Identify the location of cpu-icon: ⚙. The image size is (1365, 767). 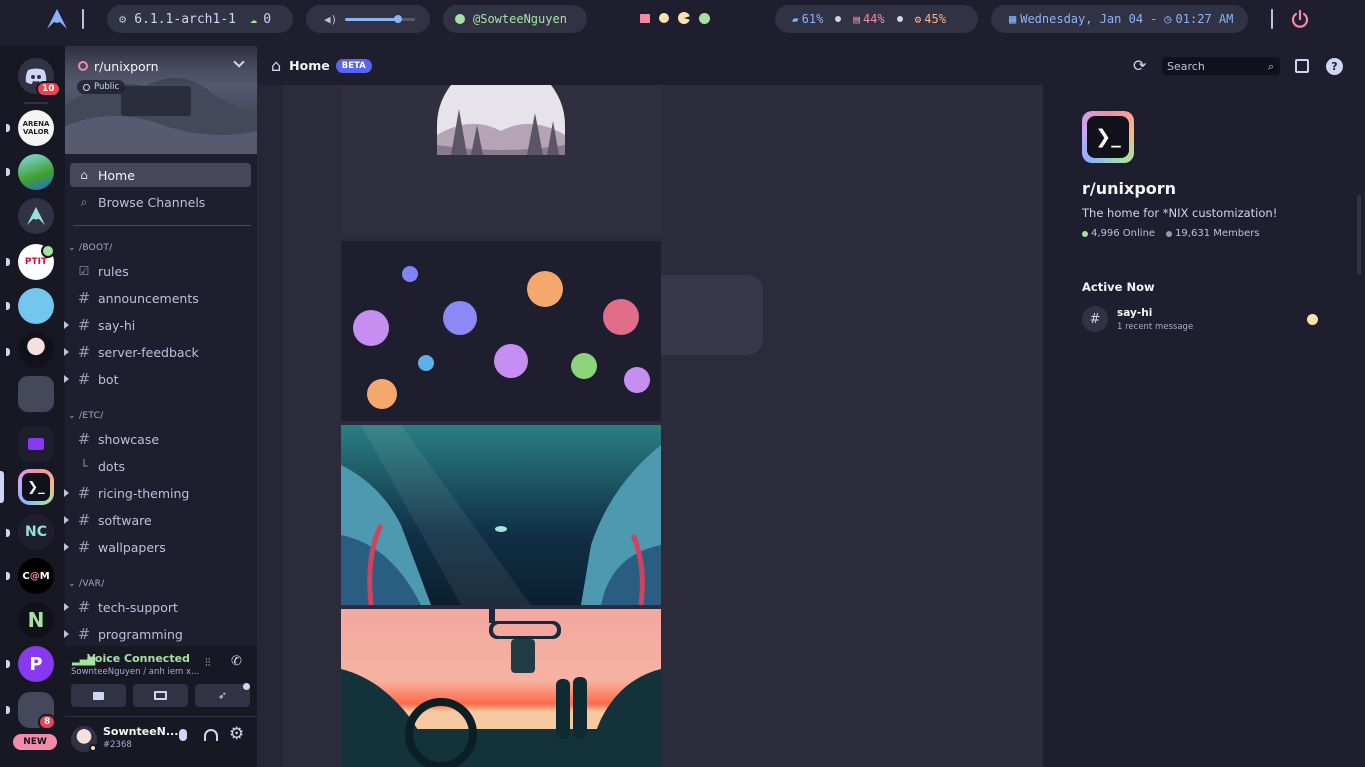
(918, 19).